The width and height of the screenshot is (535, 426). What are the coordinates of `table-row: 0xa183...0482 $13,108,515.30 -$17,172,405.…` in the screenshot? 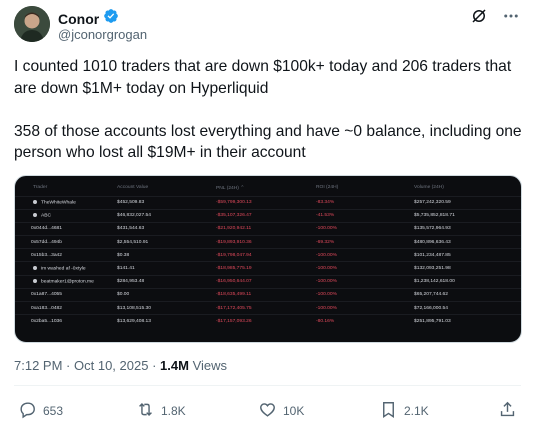 It's located at (268, 307).